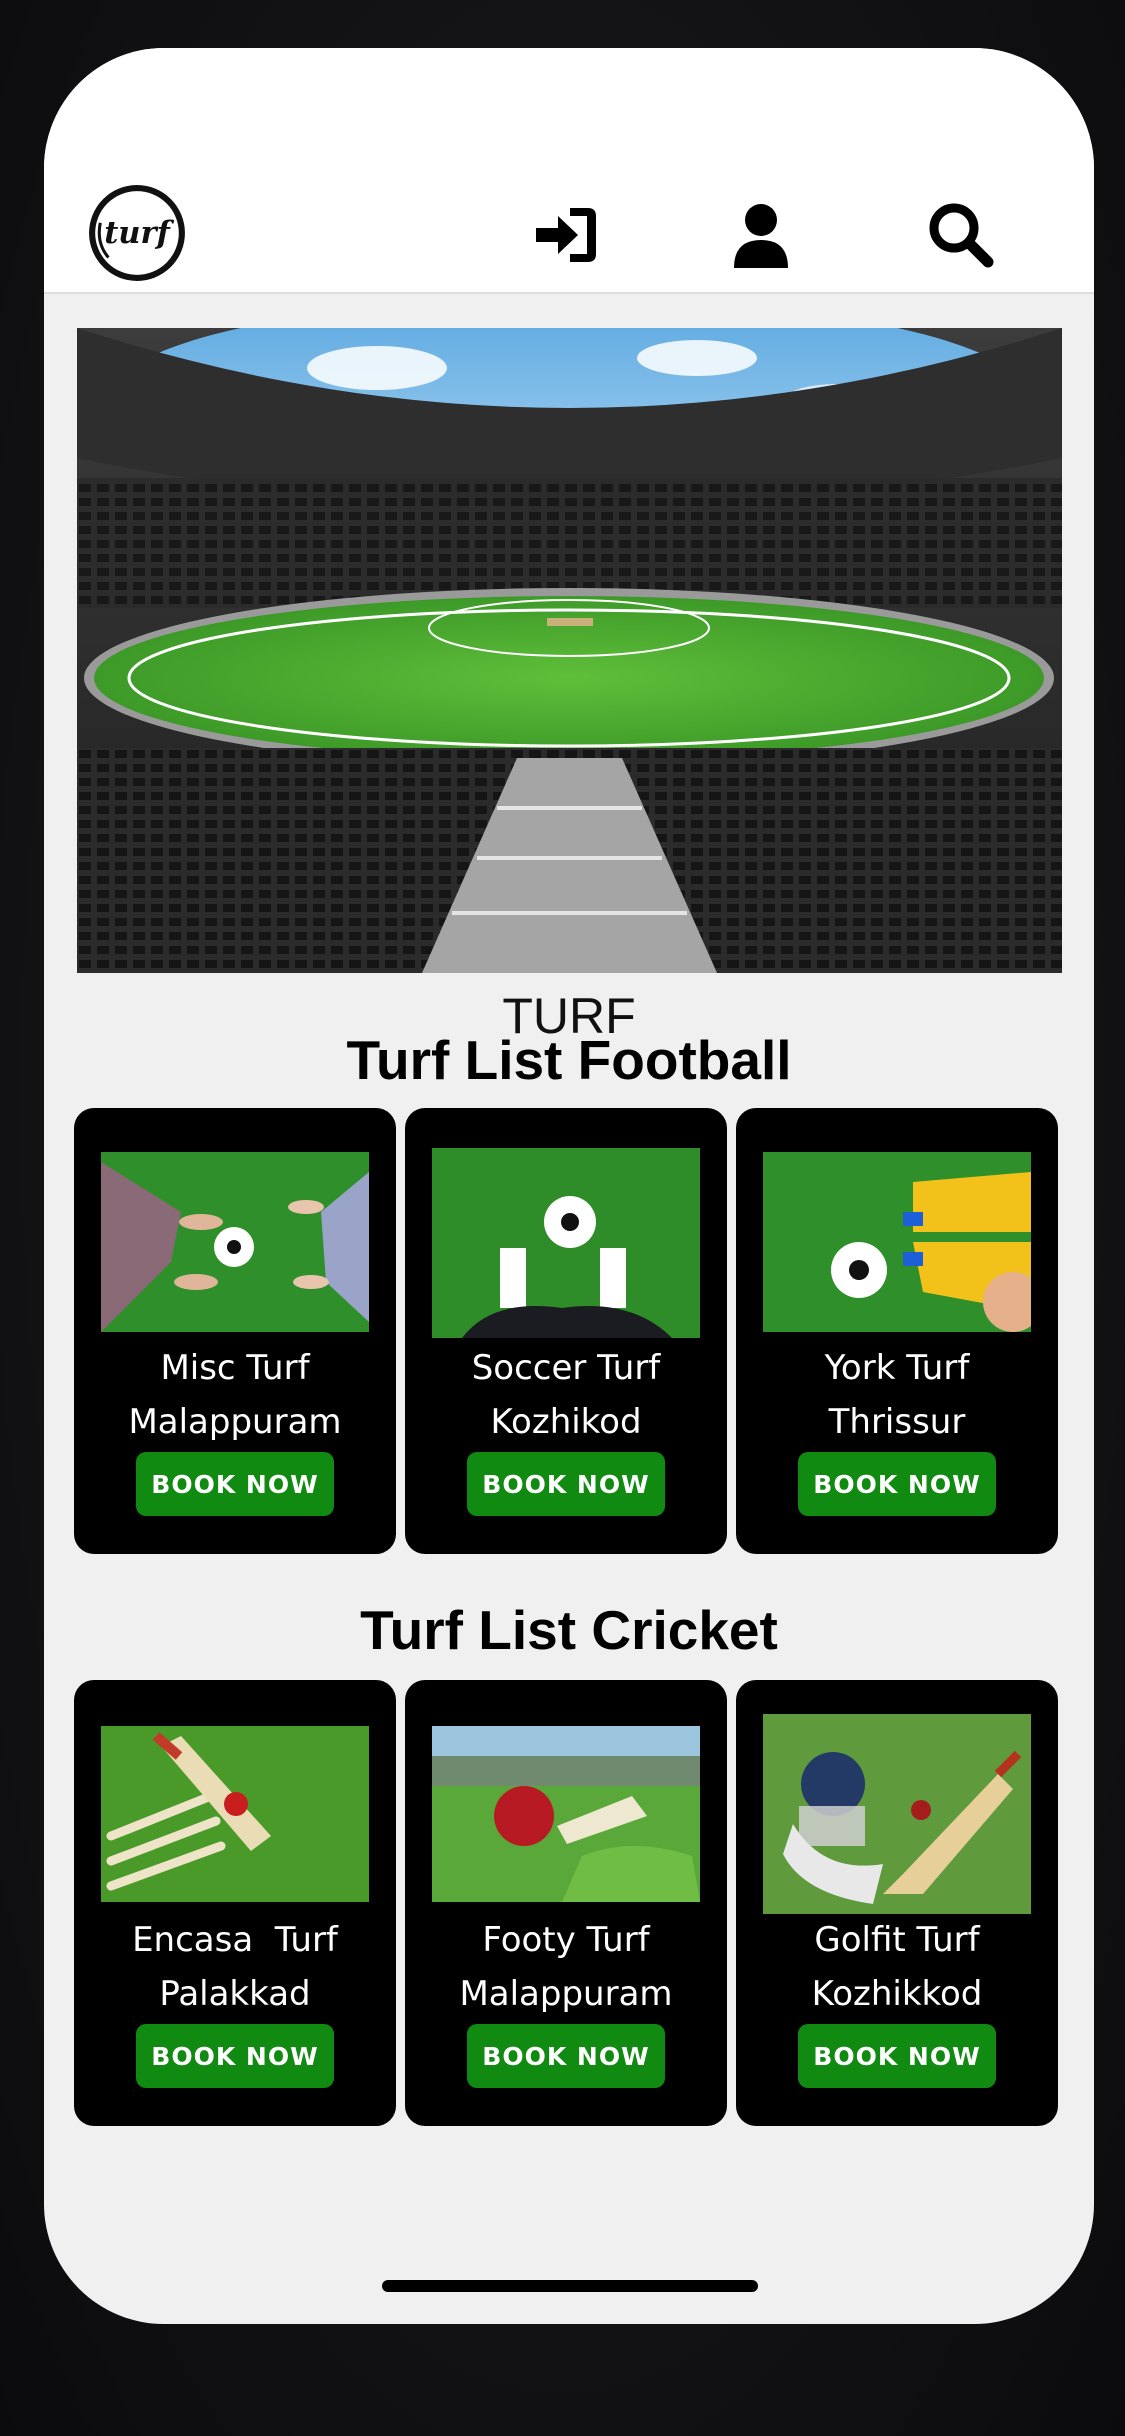 This screenshot has width=1125, height=2436. Describe the element at coordinates (235, 1368) in the screenshot. I see `turf-name: Misc Turf` at that location.